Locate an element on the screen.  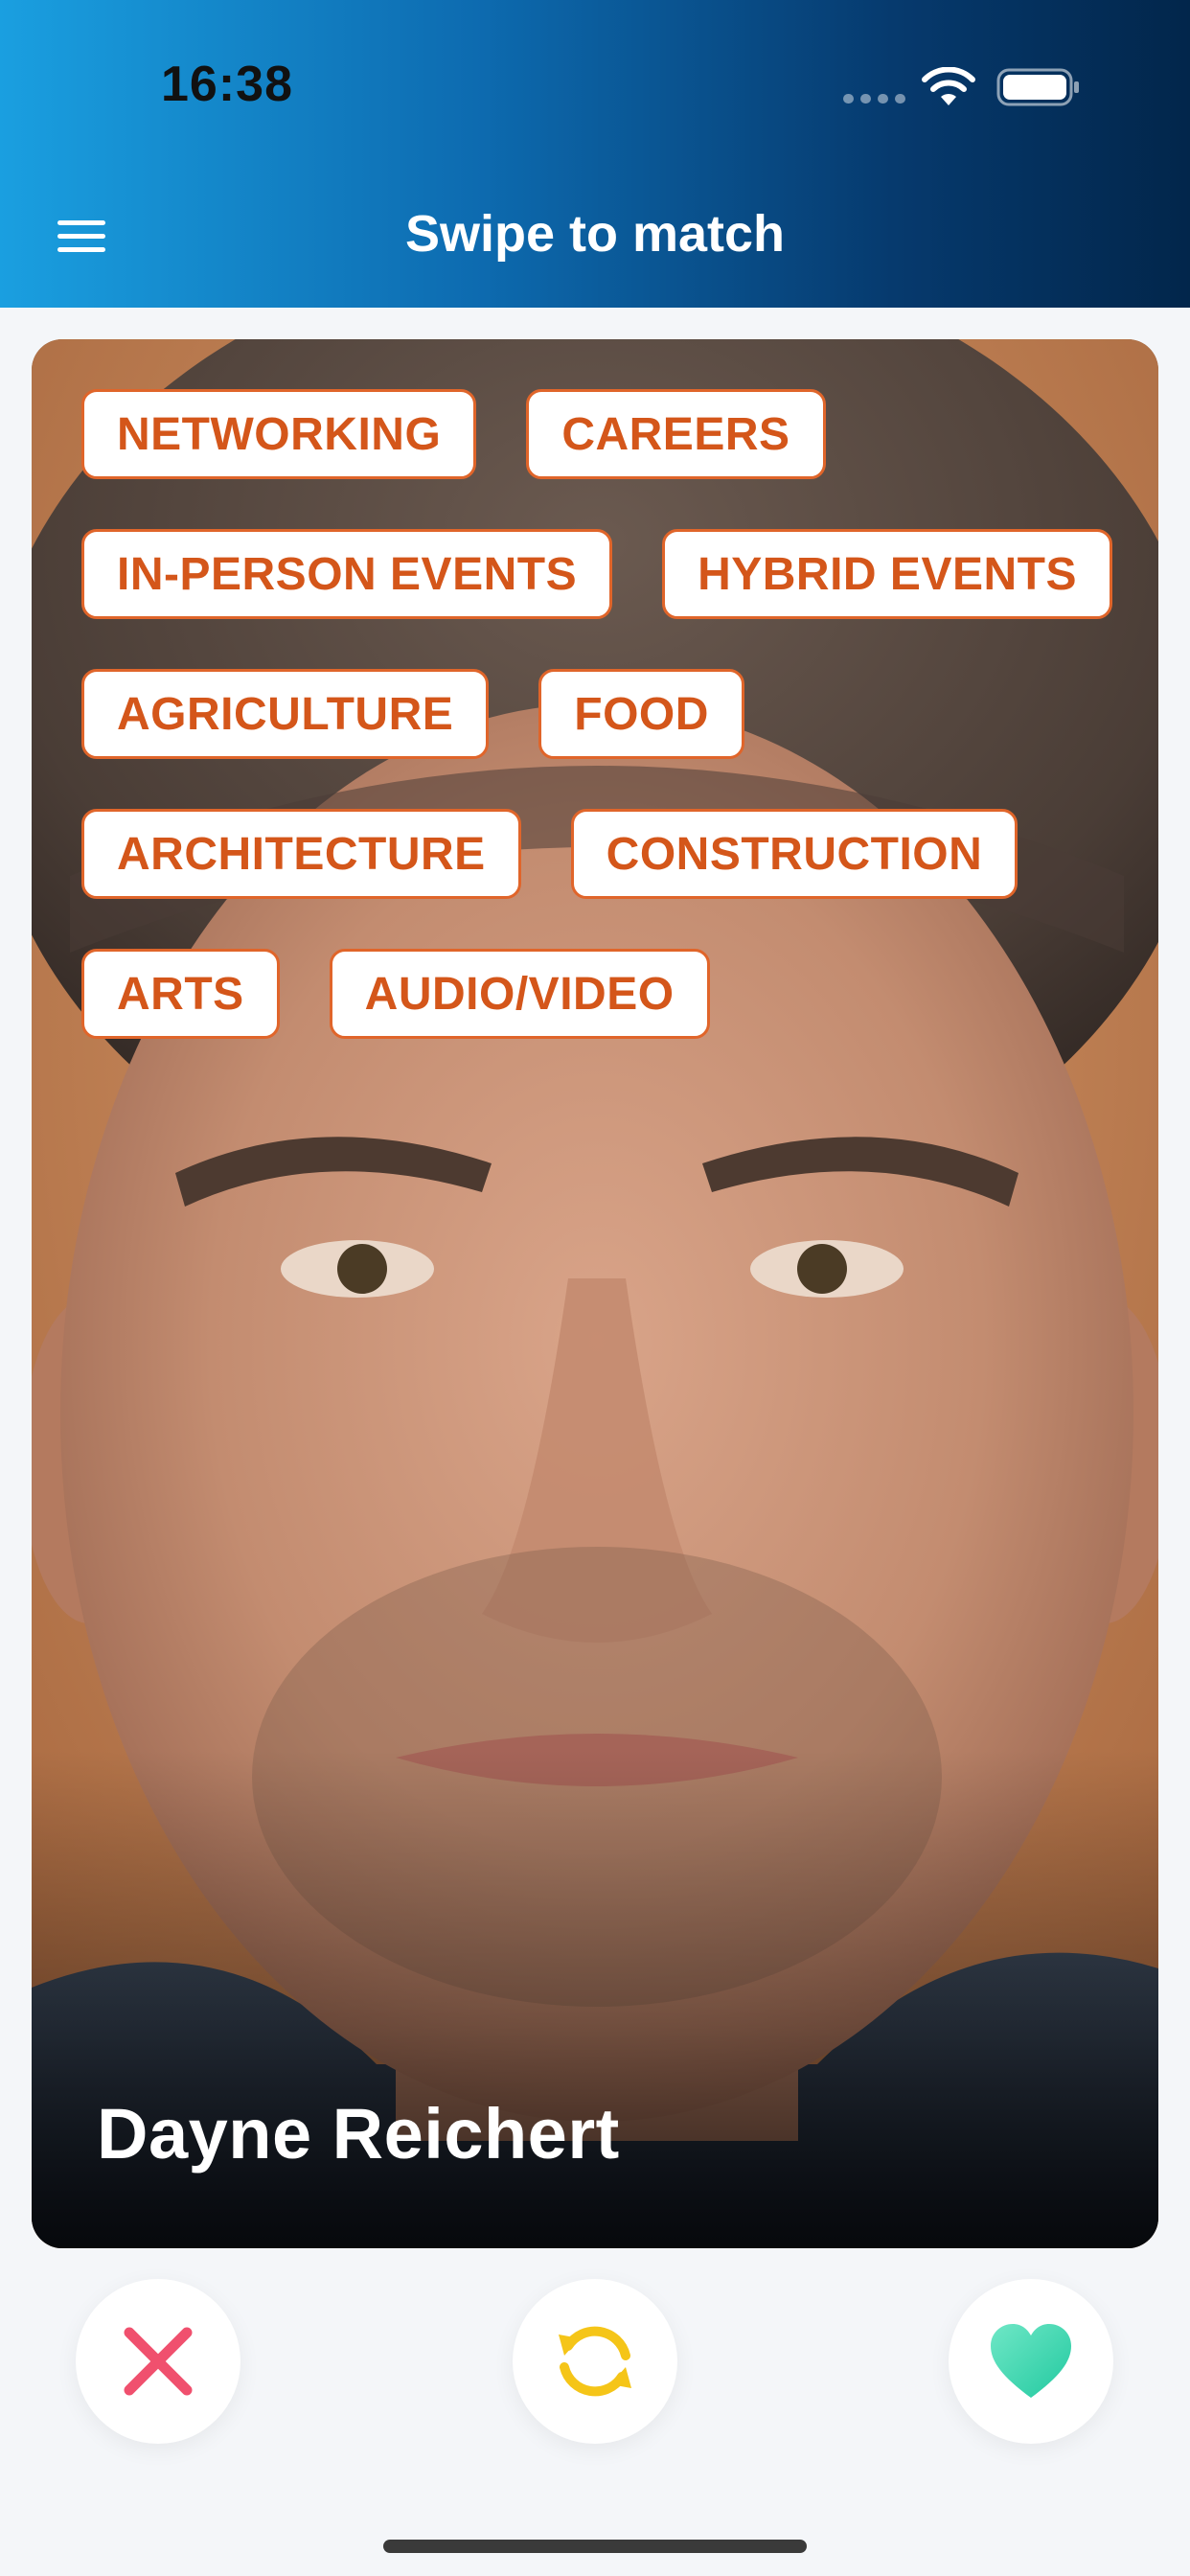
tag-row: ARCHITECTURE CONSTRUCTION is located at coordinates (608, 854).